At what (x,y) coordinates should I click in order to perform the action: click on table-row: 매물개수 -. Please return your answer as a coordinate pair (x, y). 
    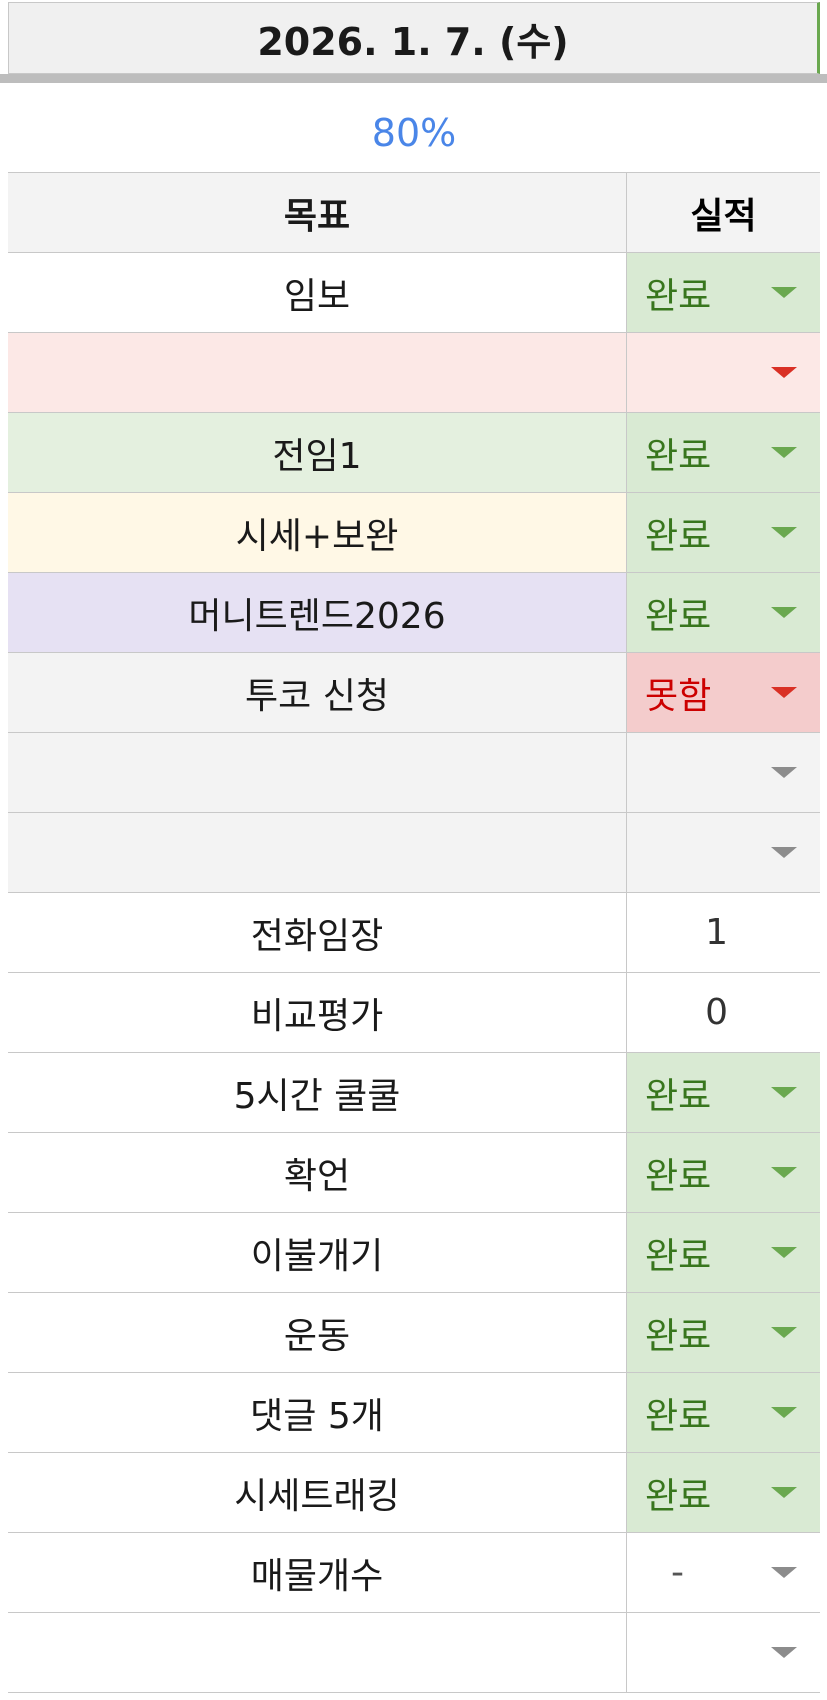
    Looking at the image, I should click on (414, 1573).